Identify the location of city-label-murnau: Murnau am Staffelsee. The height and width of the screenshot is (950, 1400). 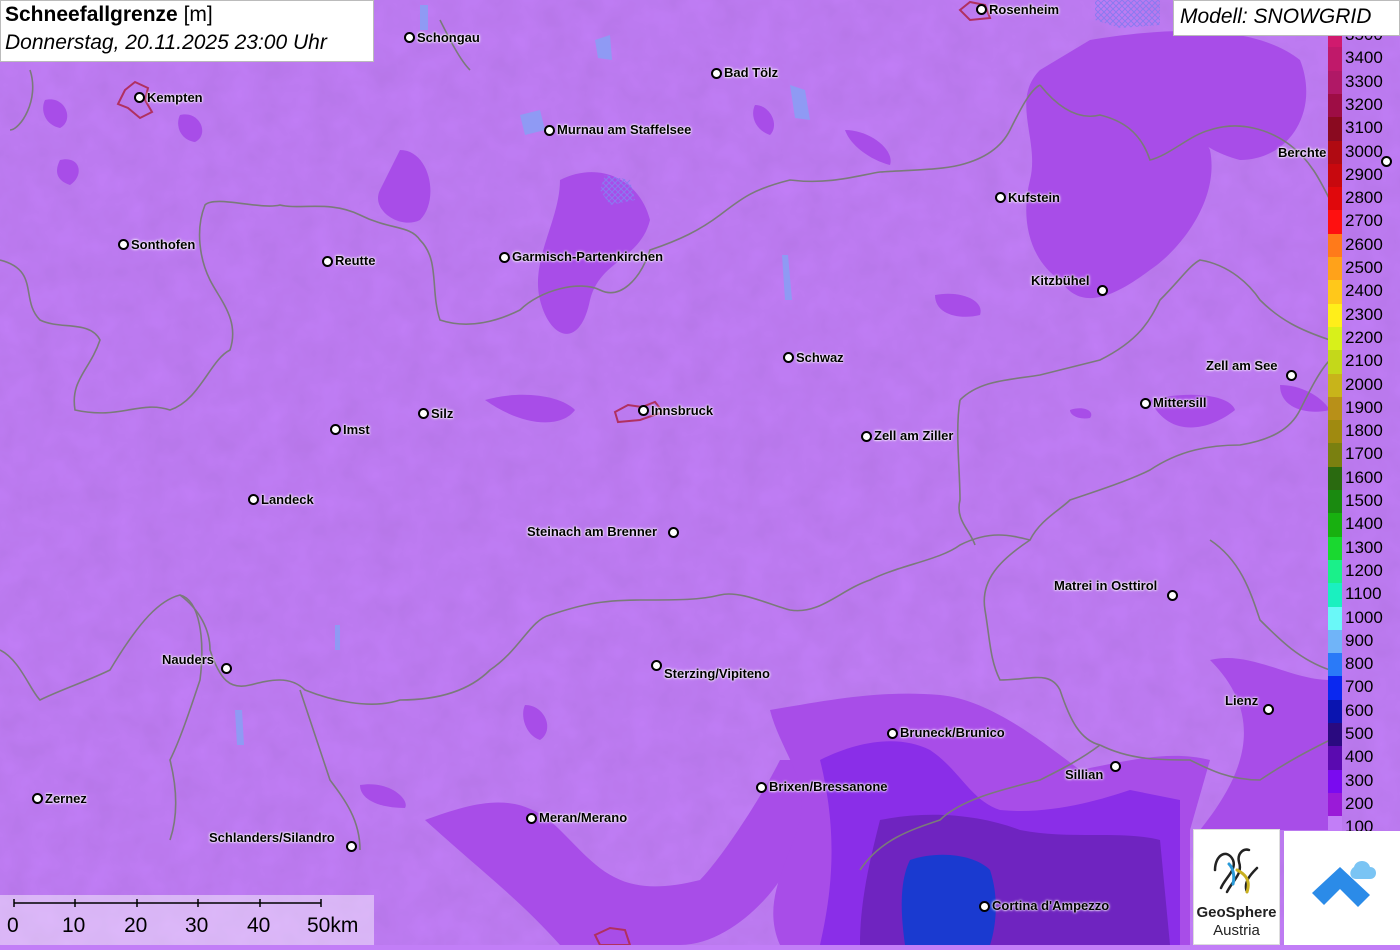
(624, 129).